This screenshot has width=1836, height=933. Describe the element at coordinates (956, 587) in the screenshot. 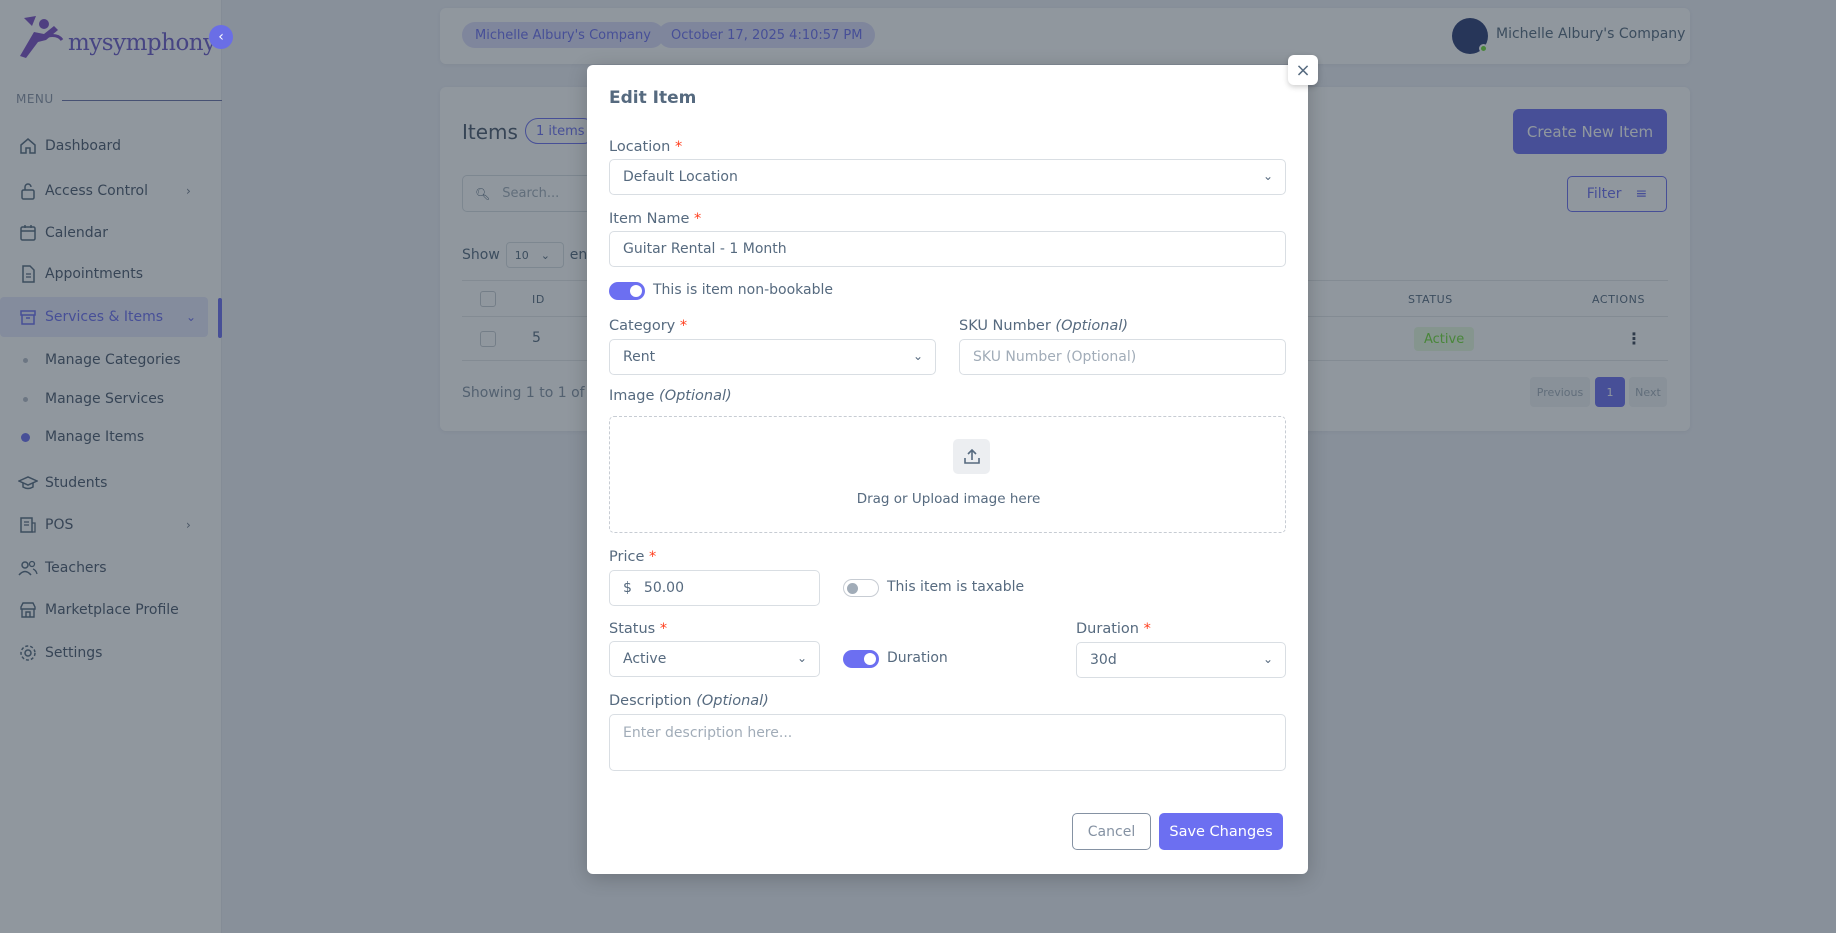

I see `taxable-label: This item is taxable` at that location.